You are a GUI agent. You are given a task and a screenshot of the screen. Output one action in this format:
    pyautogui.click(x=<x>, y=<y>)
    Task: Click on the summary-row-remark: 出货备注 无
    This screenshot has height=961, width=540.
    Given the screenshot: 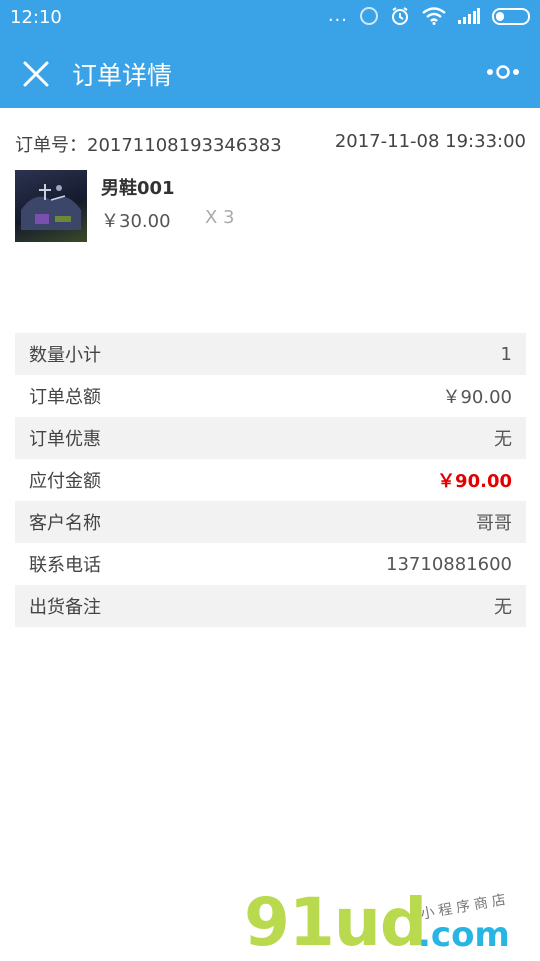 What is the action you would take?
    pyautogui.click(x=270, y=606)
    